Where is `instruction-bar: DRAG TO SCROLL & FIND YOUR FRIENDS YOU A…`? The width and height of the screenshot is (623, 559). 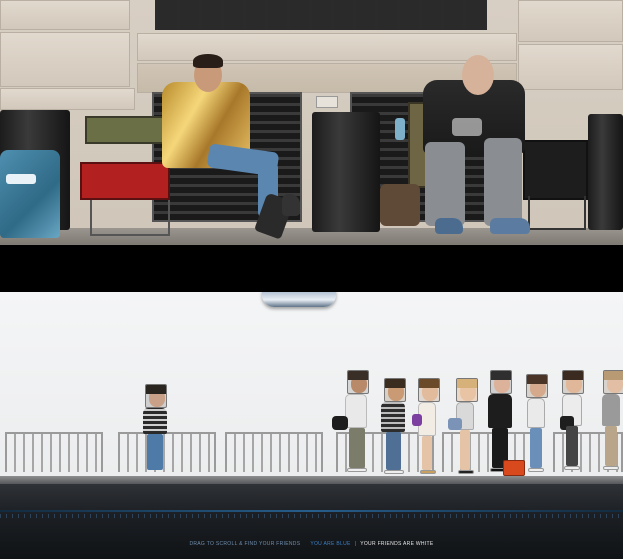 instruction-bar: DRAG TO SCROLL & FIND YOUR FRIENDS YOU A… is located at coordinates (311, 544).